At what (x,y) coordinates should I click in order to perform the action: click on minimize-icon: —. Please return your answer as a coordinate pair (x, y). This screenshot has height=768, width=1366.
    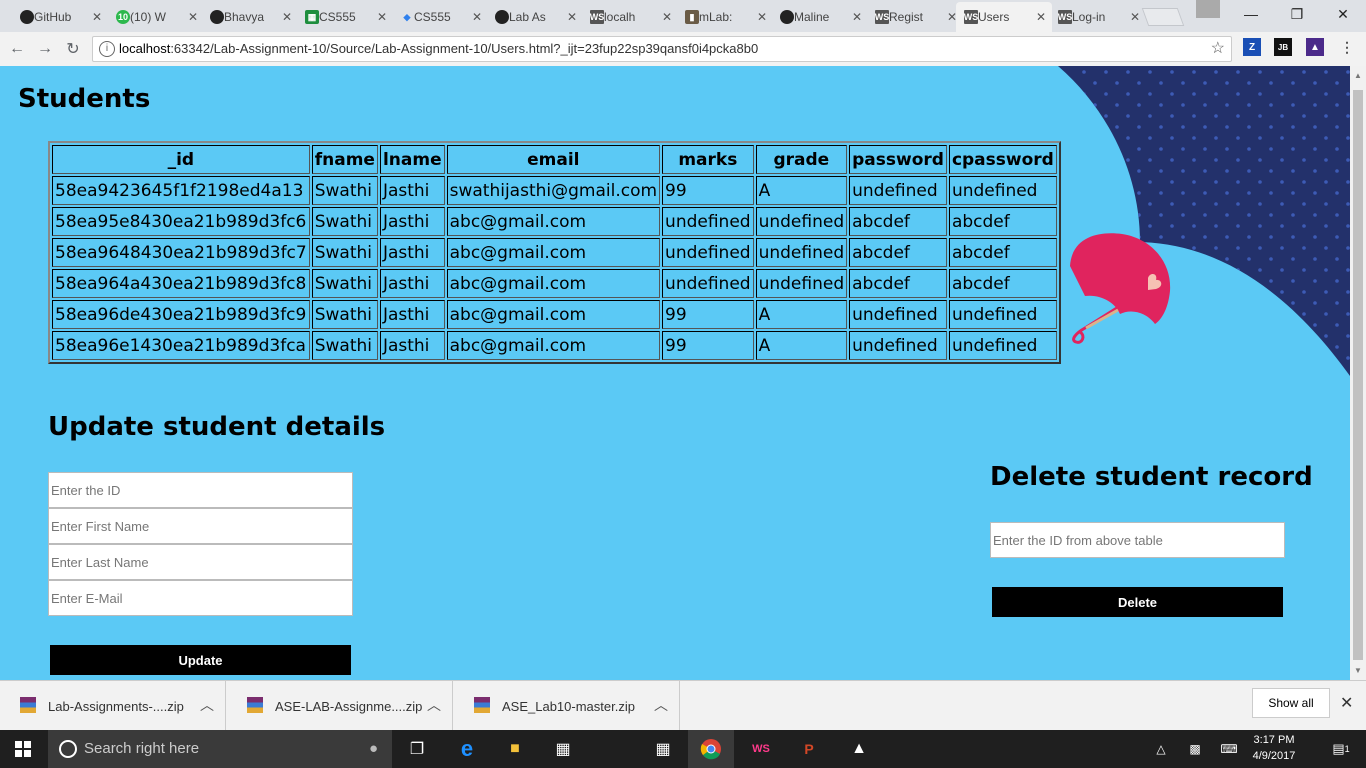
    Looking at the image, I should click on (1251, 14).